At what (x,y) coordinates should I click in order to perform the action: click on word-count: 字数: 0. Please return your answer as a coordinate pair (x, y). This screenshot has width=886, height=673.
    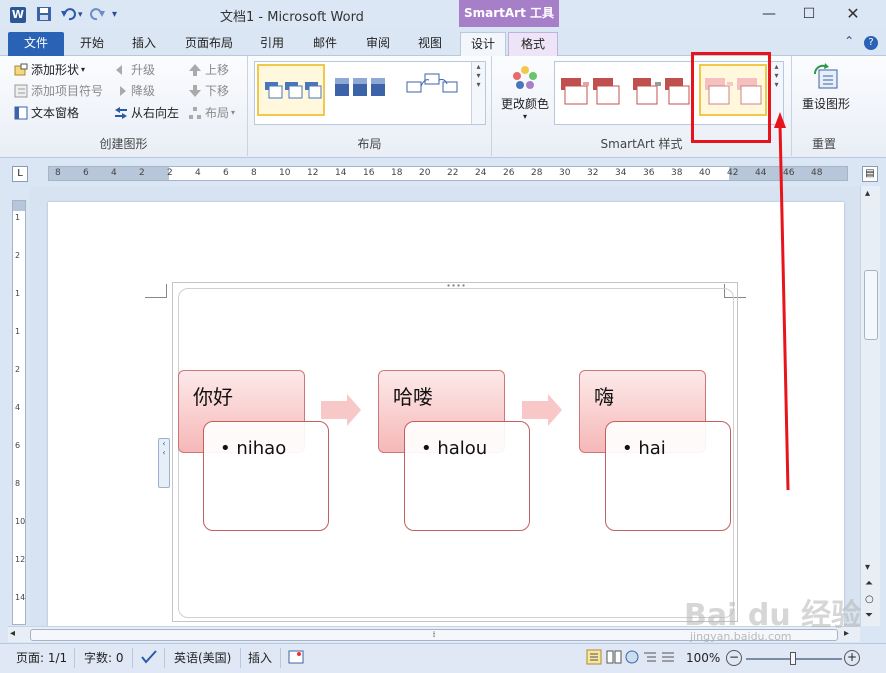
    Looking at the image, I should click on (104, 658).